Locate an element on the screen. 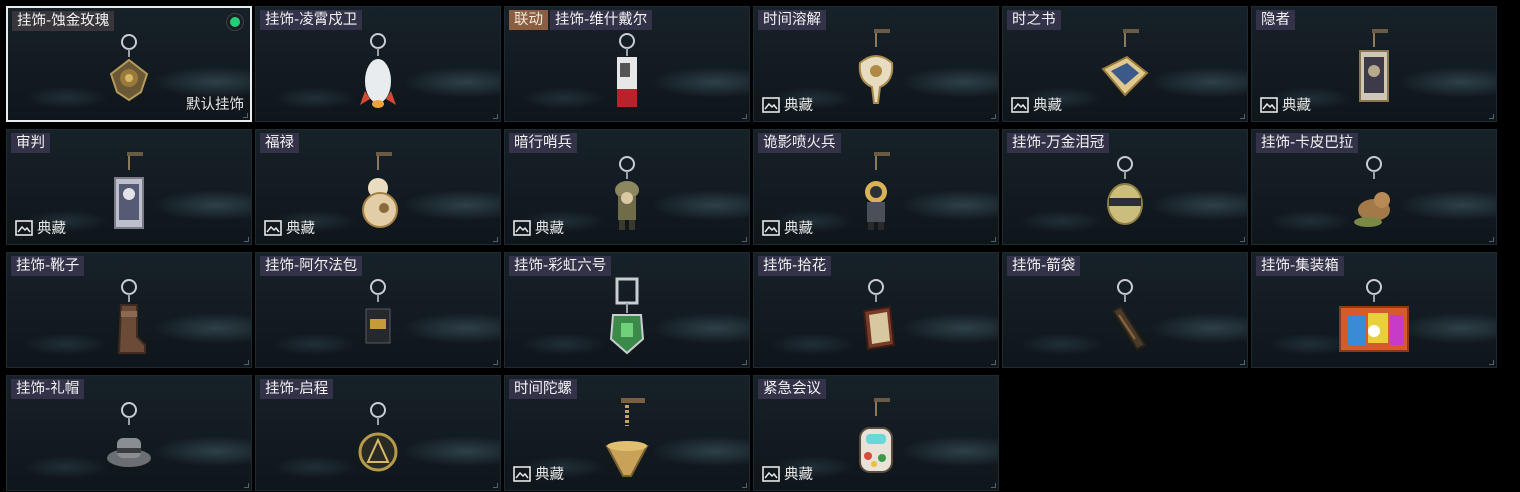 This screenshot has height=492, width=1520. charm-name: 挂饰-集装箱 is located at coordinates (1300, 266).